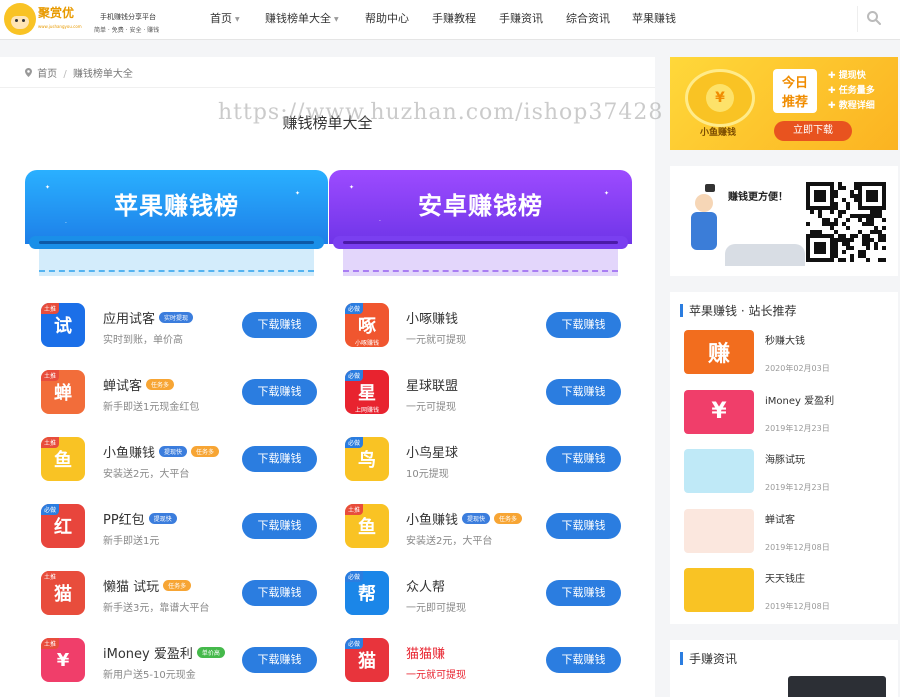  I want to click on breadcrumb-home: 首页, so click(47, 74).